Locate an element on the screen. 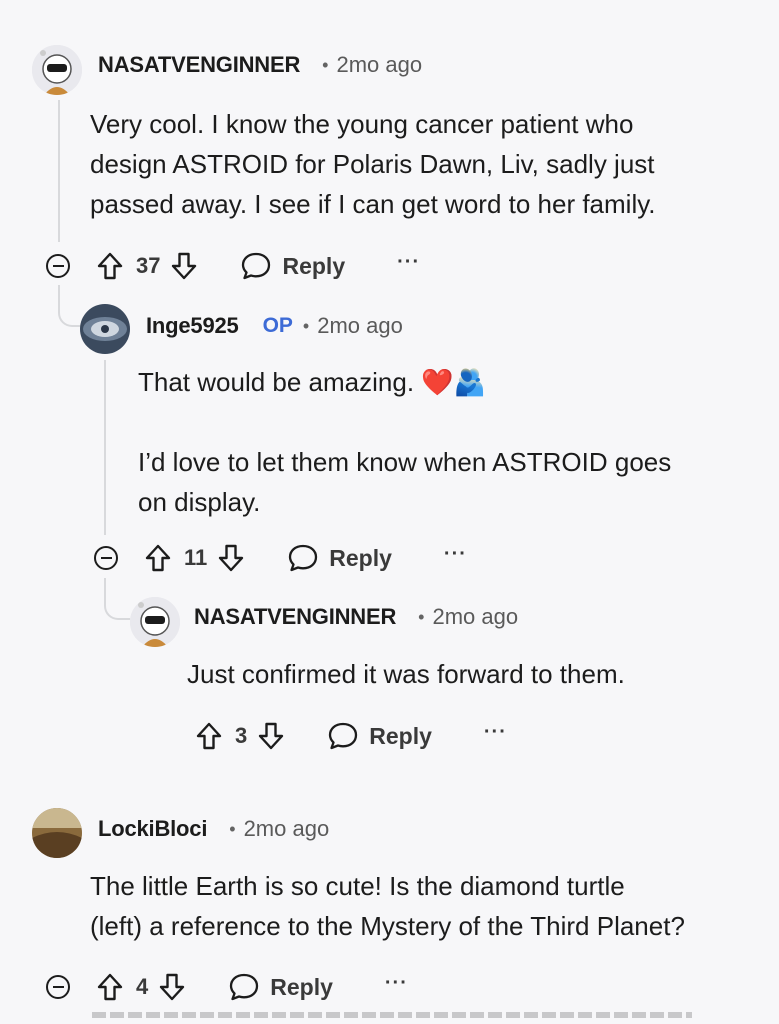 The height and width of the screenshot is (1024, 779). vote-control: 11 is located at coordinates (194, 558).